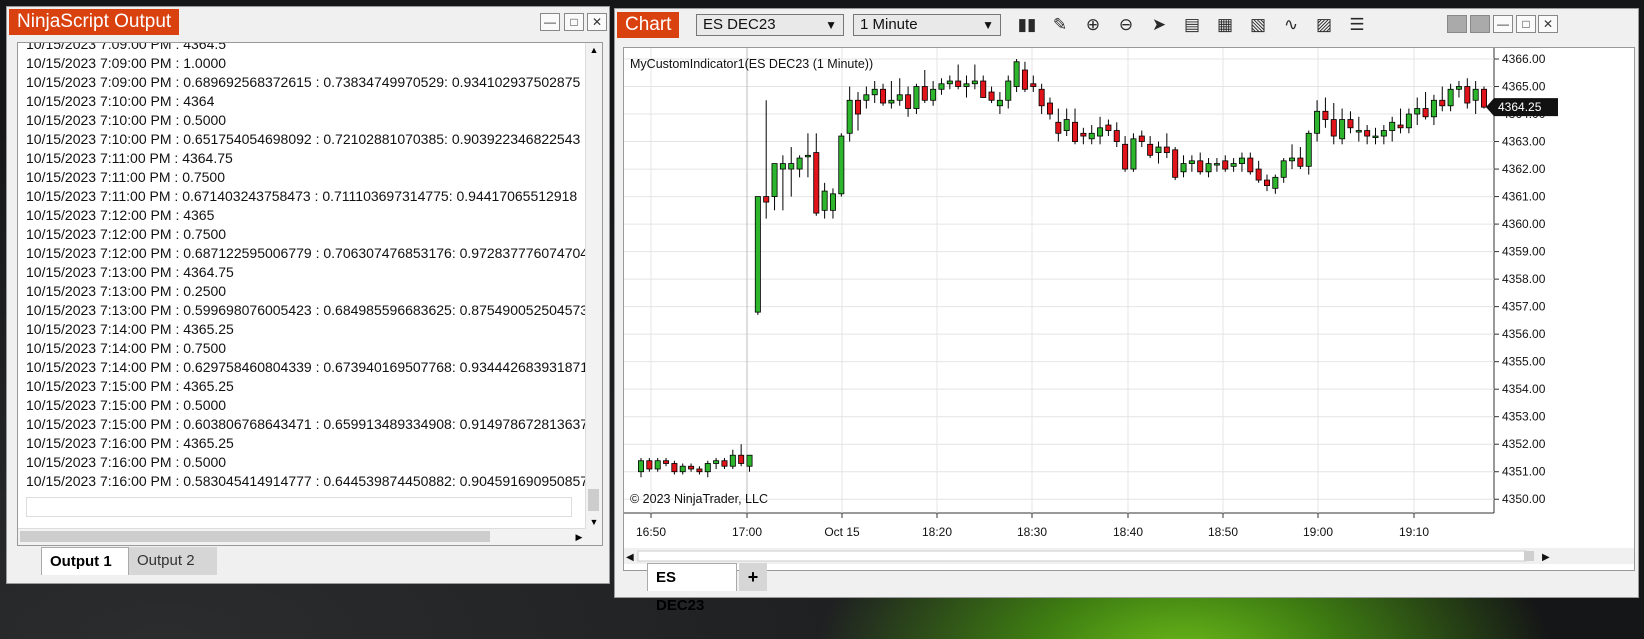 Image resolution: width=1644 pixels, height=639 pixels. I want to click on y-tick-label: 4361.00, so click(1524, 197).